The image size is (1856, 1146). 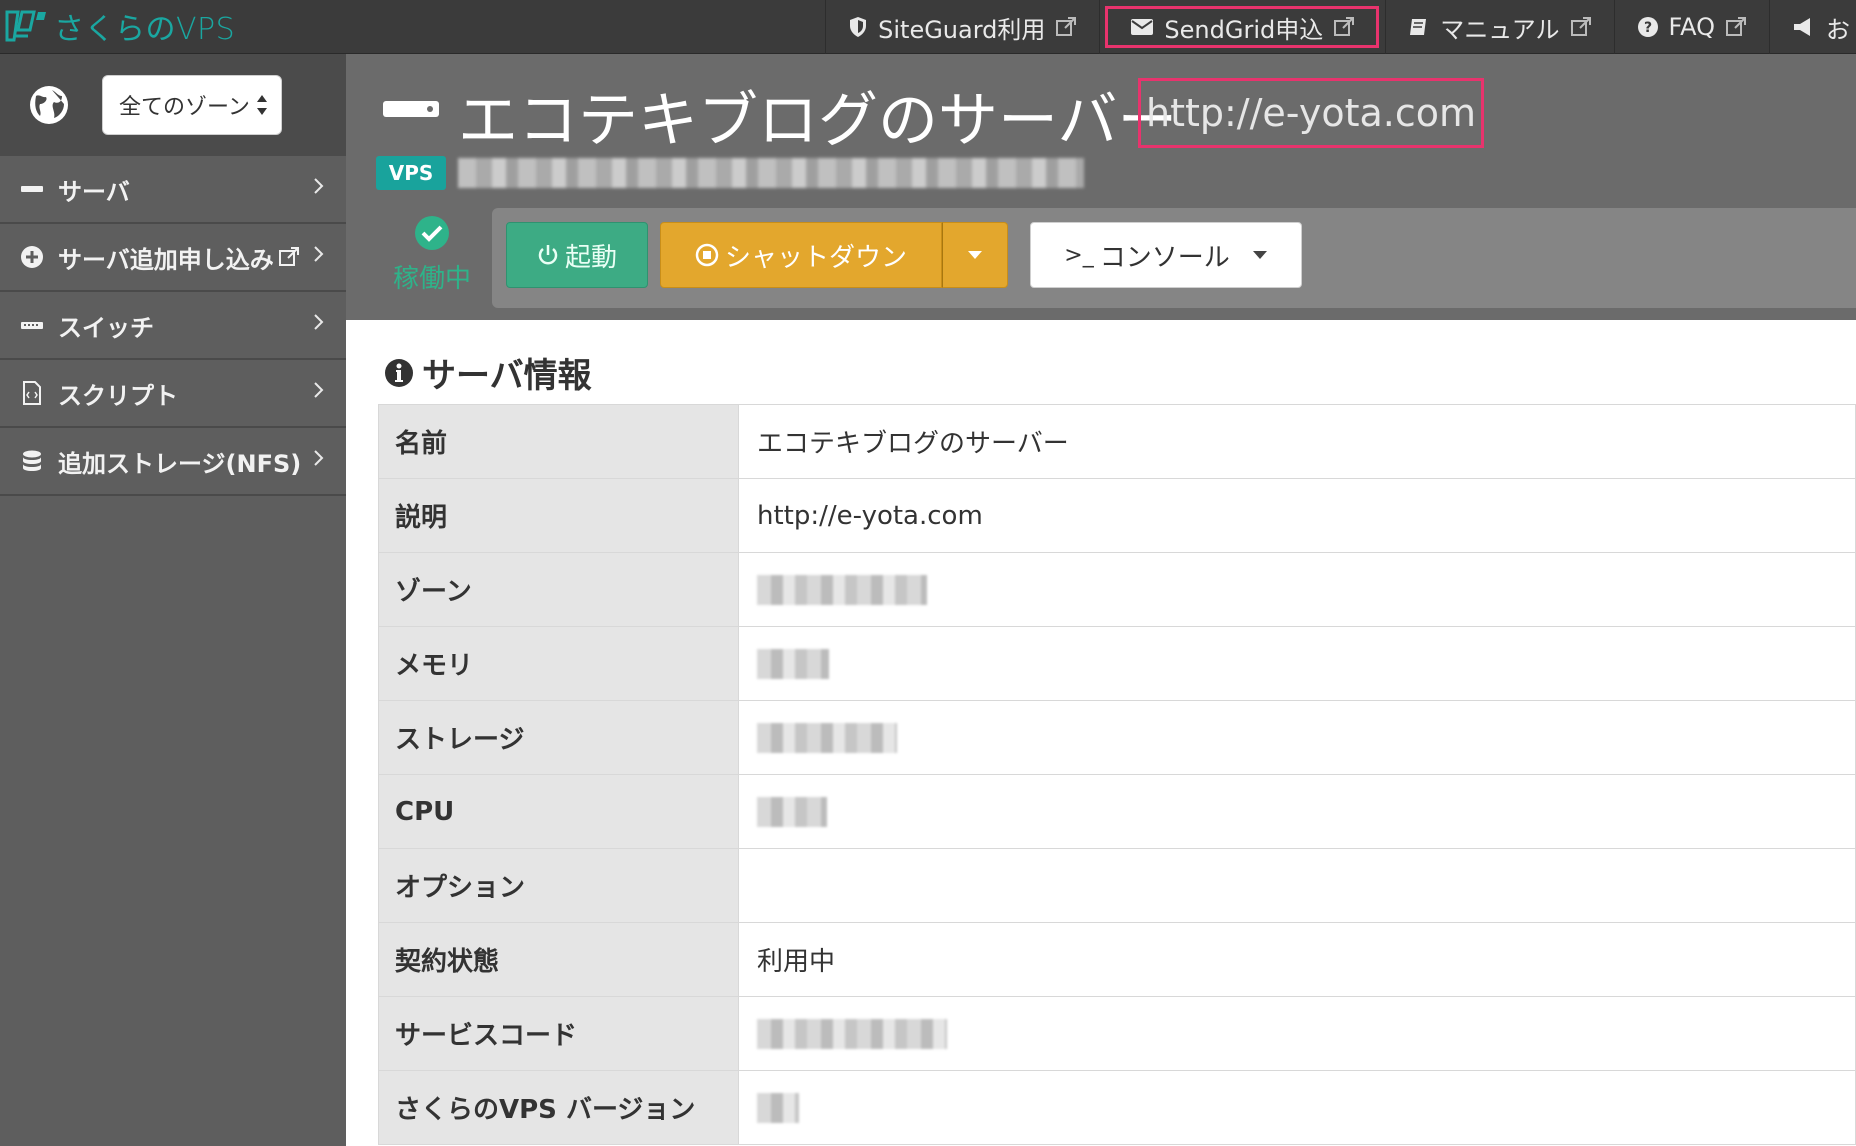 What do you see at coordinates (432, 233) in the screenshot?
I see `check-circle-icon` at bounding box center [432, 233].